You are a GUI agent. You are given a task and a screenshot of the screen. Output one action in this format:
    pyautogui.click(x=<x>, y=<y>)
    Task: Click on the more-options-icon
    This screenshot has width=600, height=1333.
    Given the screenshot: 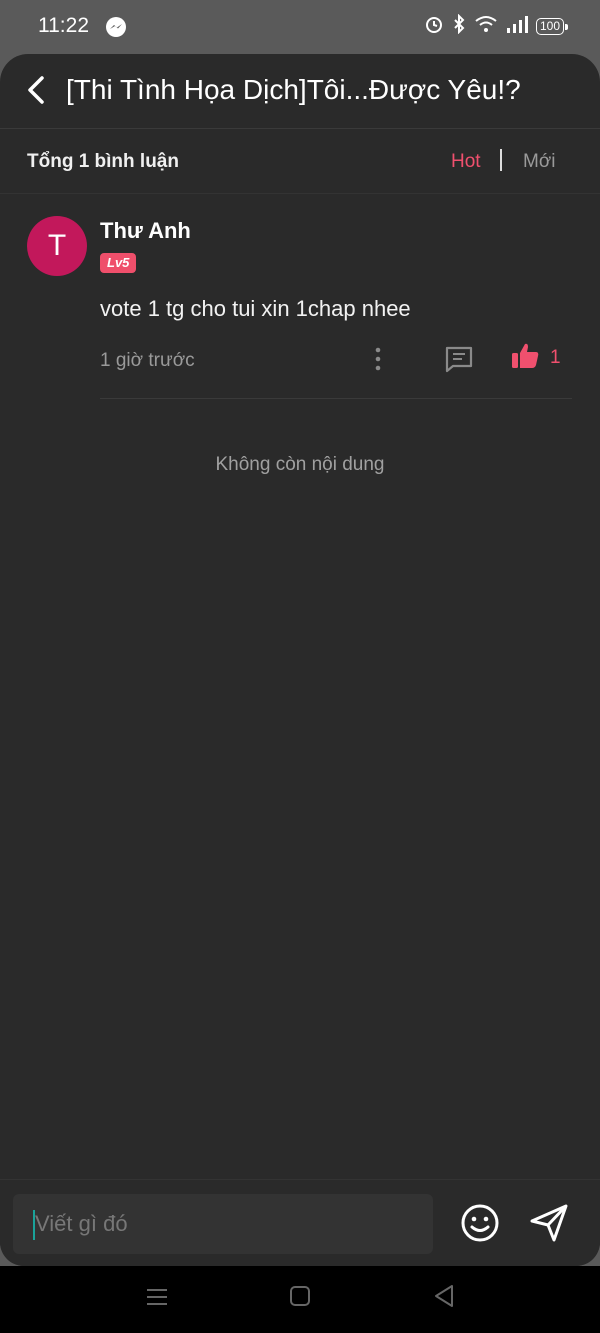 What is the action you would take?
    pyautogui.click(x=378, y=359)
    